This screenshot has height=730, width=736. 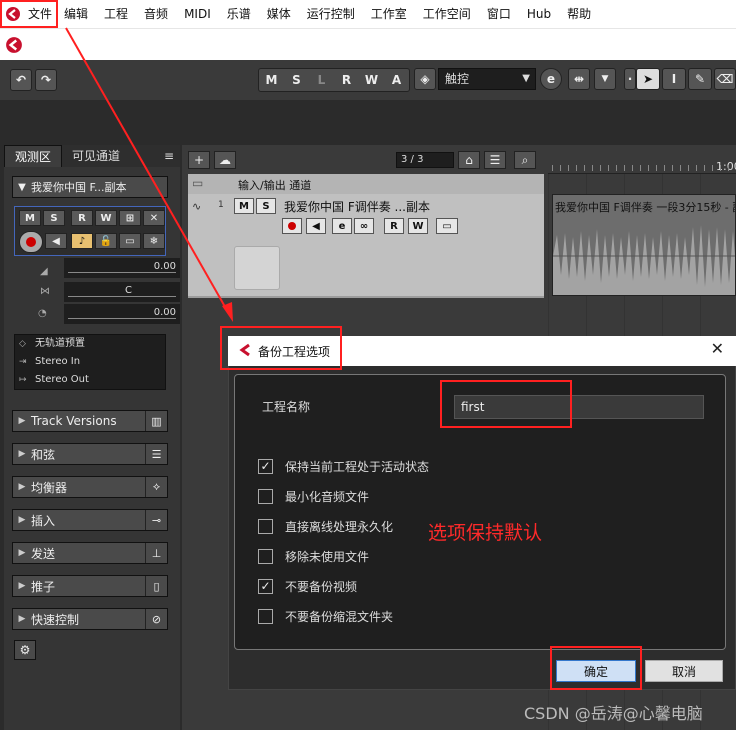 What do you see at coordinates (495, 160) in the screenshot?
I see `track-list-icon: ☰` at bounding box center [495, 160].